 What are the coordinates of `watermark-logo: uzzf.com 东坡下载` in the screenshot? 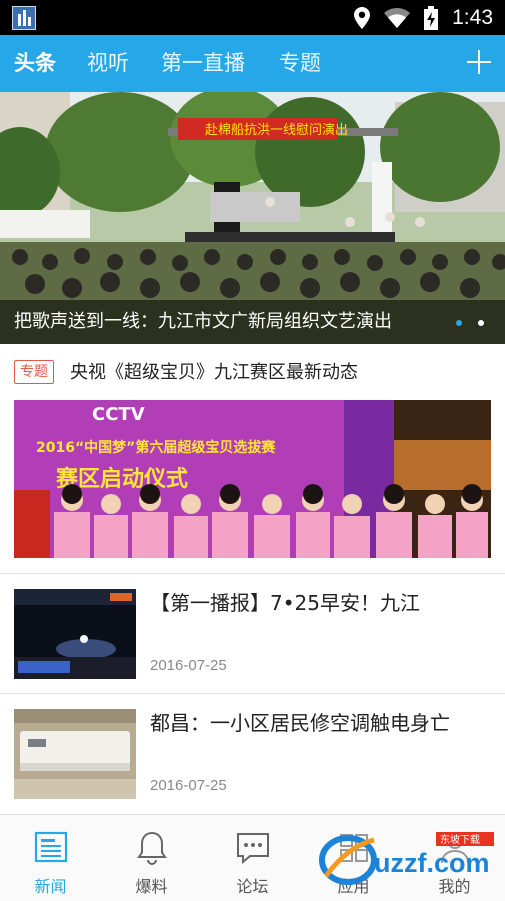 It's located at (406, 858).